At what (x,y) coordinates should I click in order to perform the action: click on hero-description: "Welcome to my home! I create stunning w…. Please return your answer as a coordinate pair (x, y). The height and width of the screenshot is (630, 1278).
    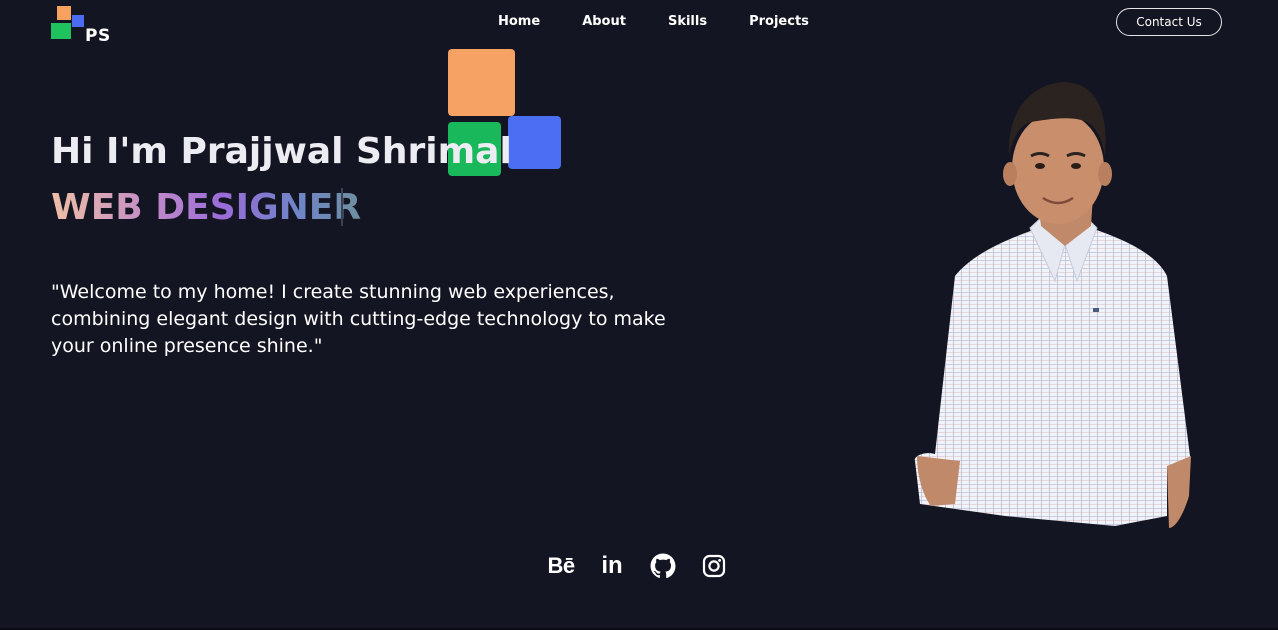
    Looking at the image, I should click on (358, 319).